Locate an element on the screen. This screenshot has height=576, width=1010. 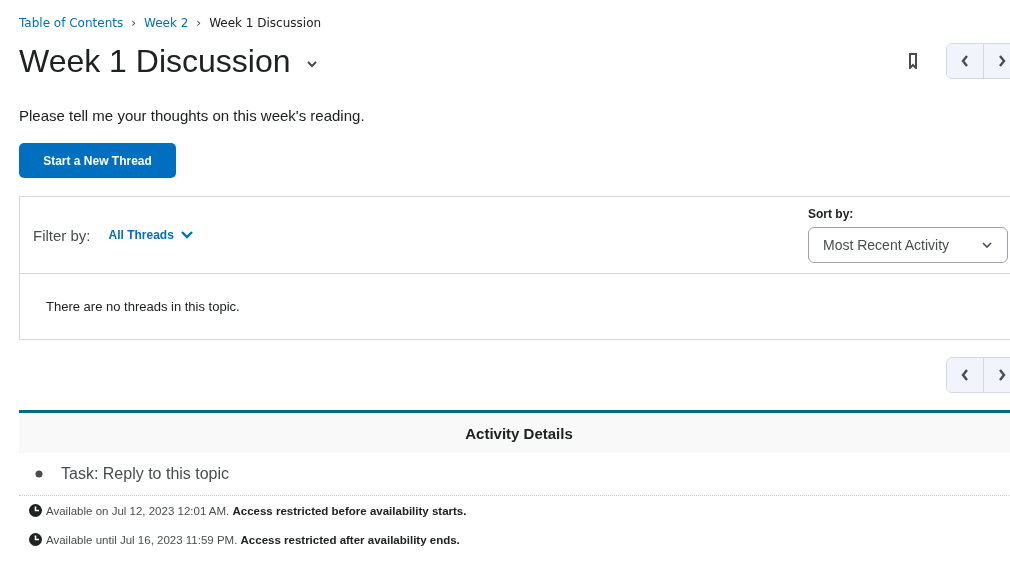
breadcrumb-link: Week 2 is located at coordinates (166, 23).